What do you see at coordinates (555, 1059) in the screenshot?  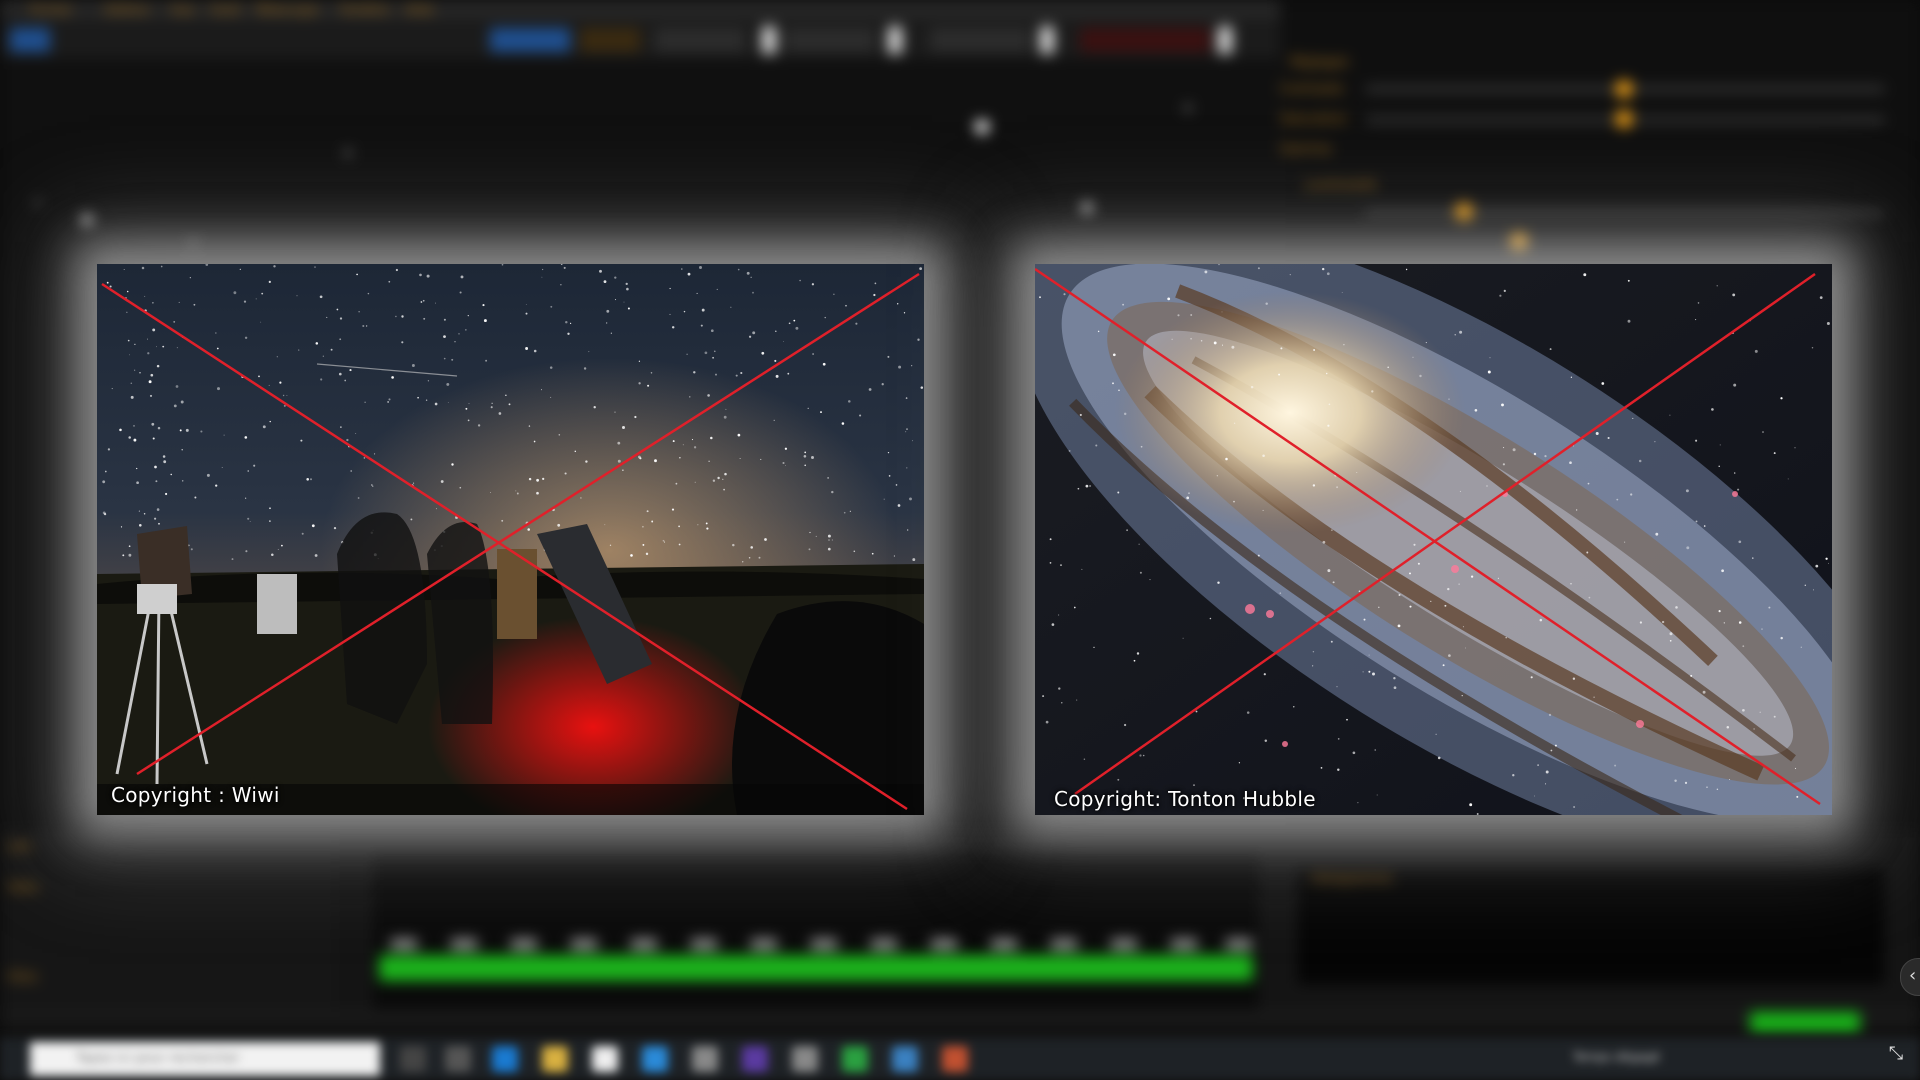 I see `folder-icon` at bounding box center [555, 1059].